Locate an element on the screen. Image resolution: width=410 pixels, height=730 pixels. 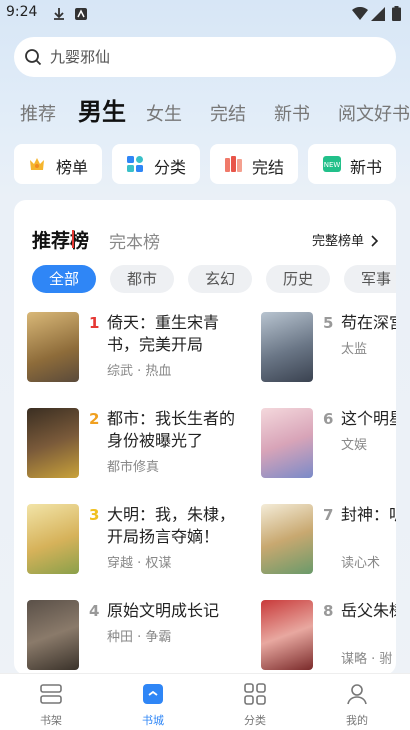
book-title: 苟在深宫 is located at coordinates (368, 322).